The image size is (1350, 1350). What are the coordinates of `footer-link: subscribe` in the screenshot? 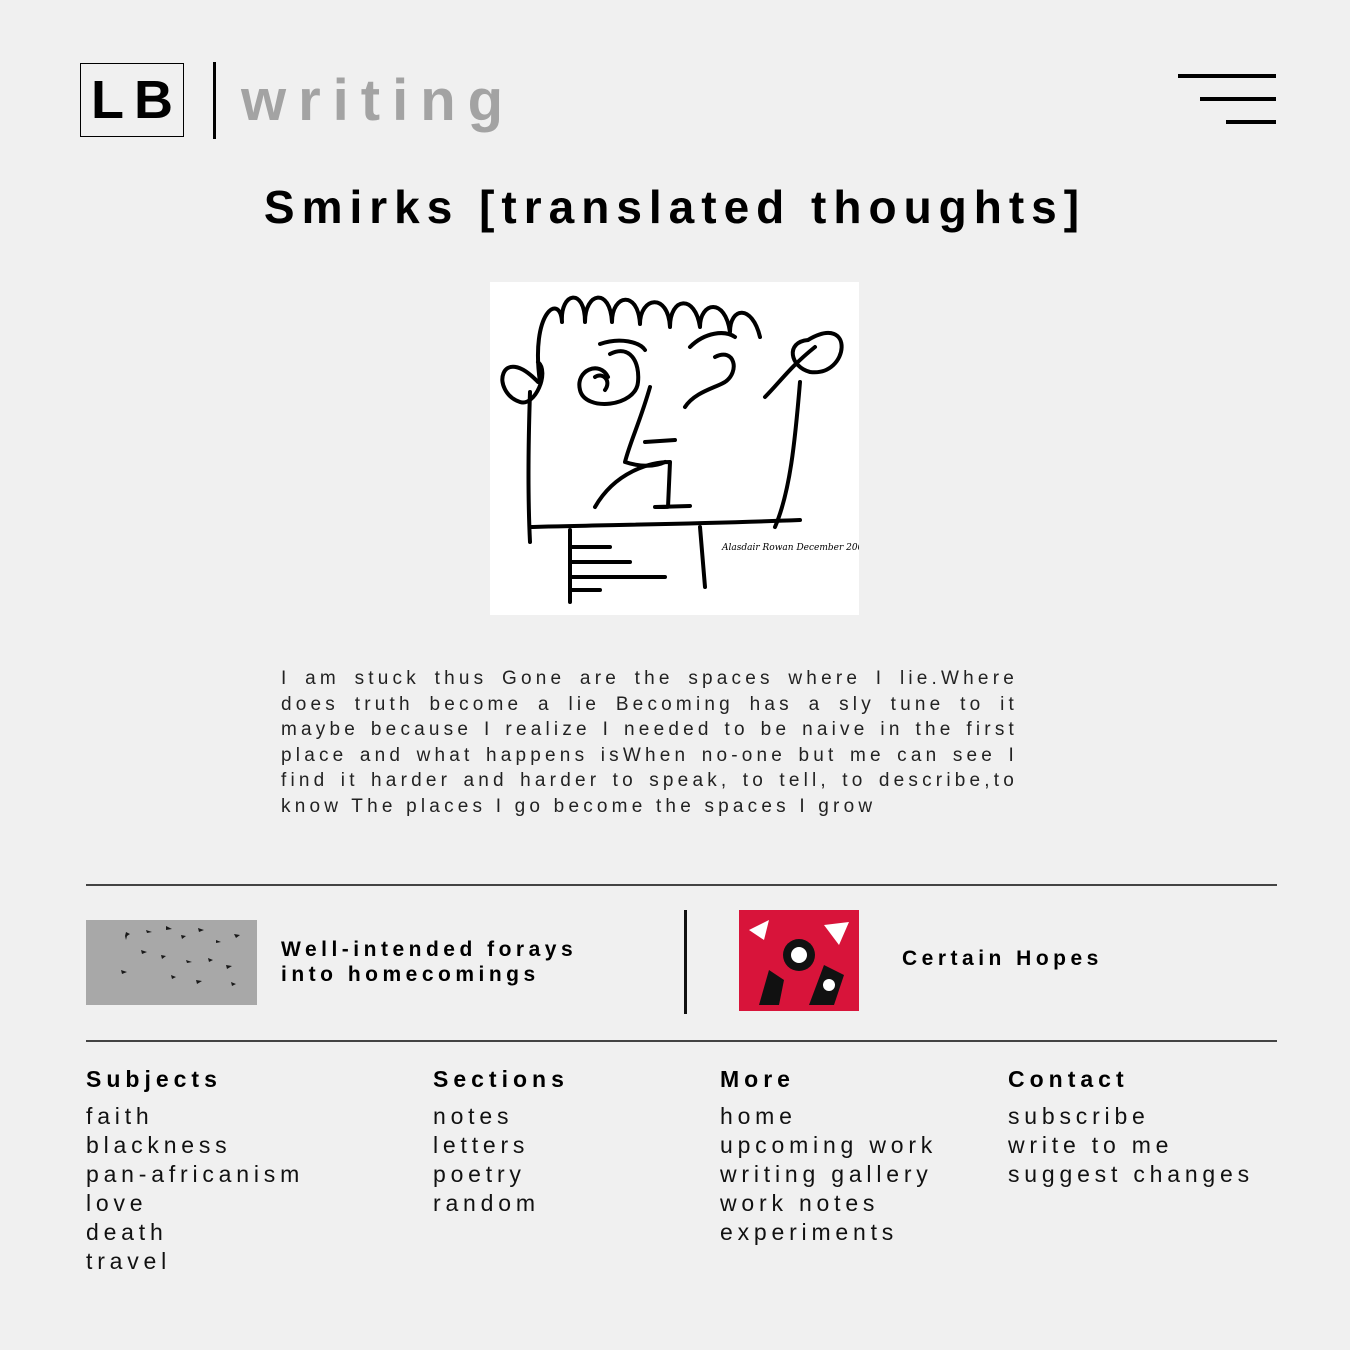 It's located at (1131, 1116).